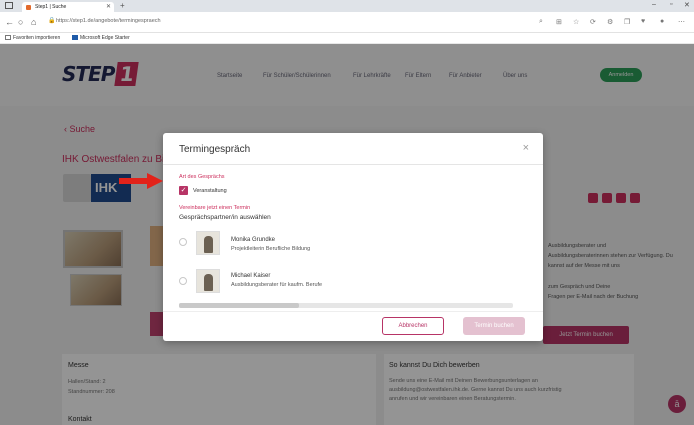 The image size is (694, 425). What do you see at coordinates (32, 38) in the screenshot?
I see `bookmark-import: Favoriten importieren` at bounding box center [32, 38].